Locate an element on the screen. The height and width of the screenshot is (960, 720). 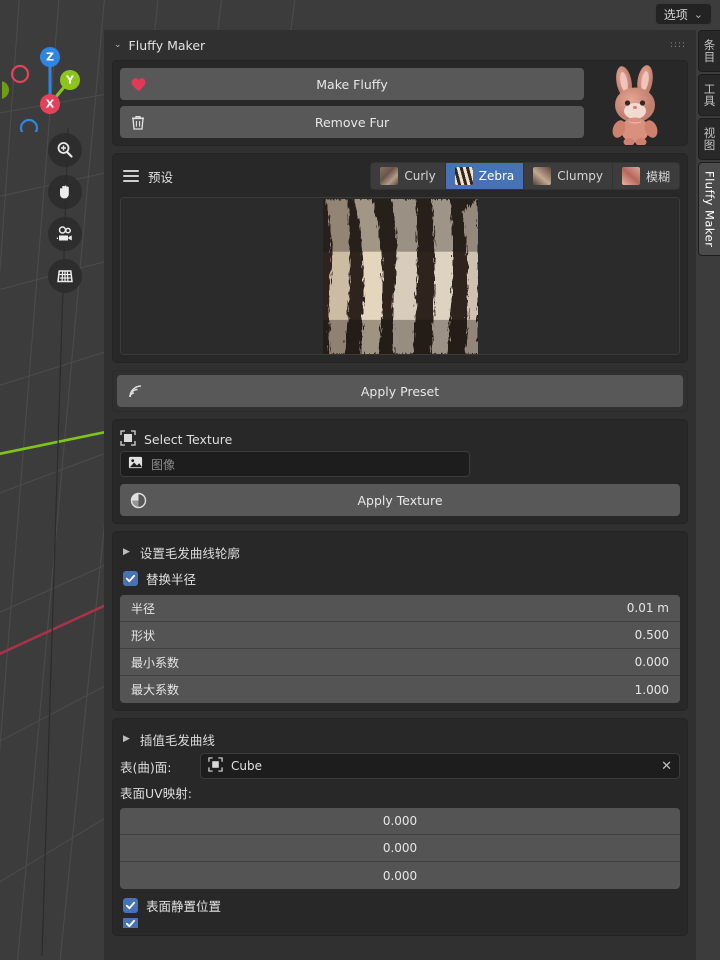
chevron-down-icon: ⌄ is located at coordinates (118, 45).